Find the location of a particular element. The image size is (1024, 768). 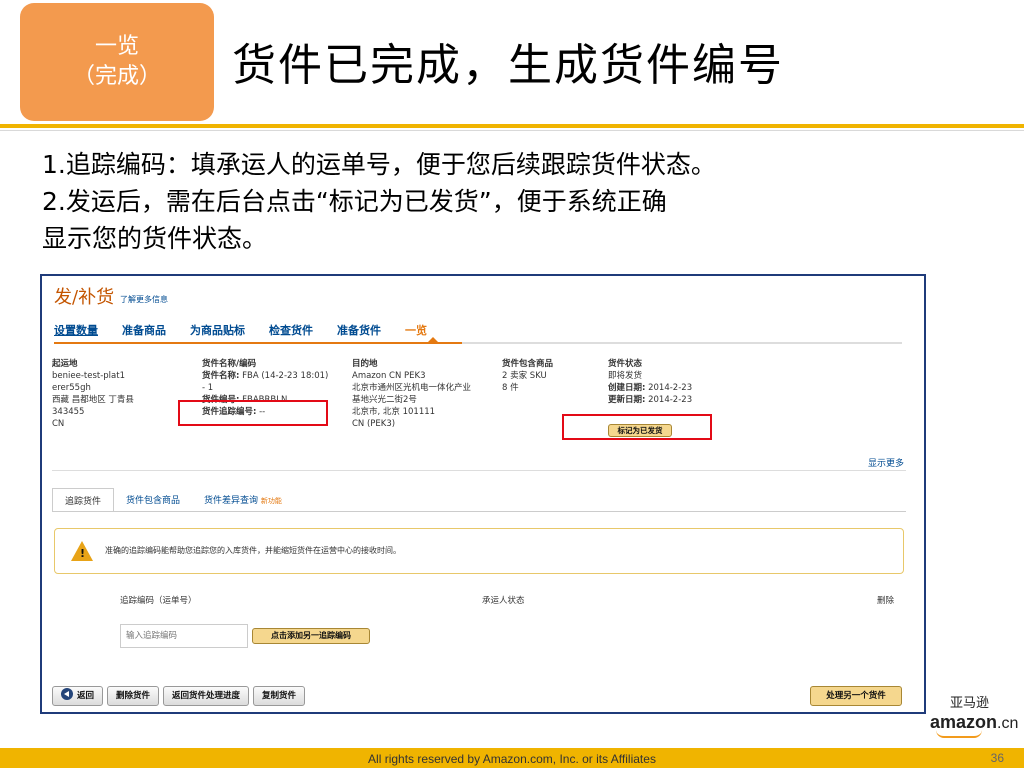

tabs-baseline is located at coordinates (479, 511).